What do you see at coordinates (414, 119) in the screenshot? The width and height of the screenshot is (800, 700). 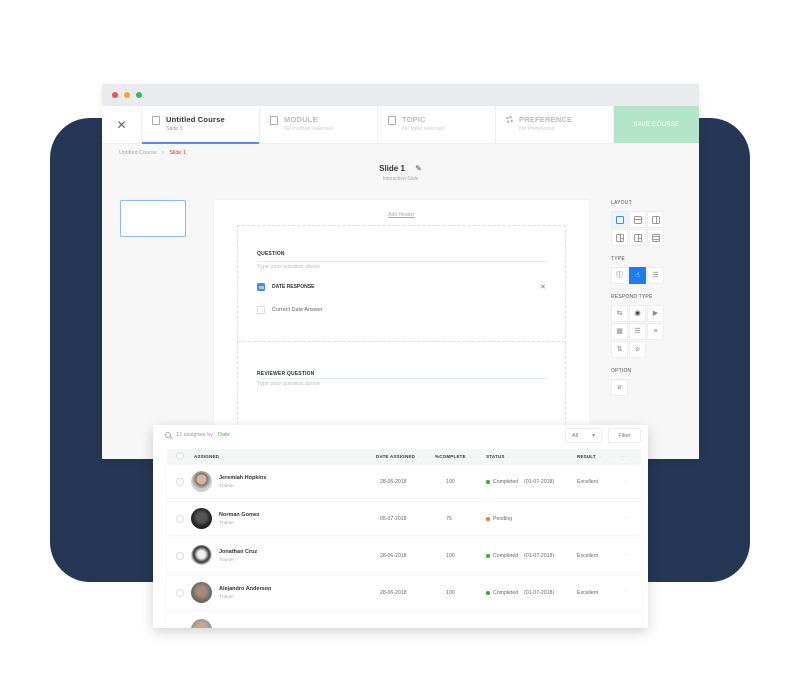 I see `step-title: TOPIC` at bounding box center [414, 119].